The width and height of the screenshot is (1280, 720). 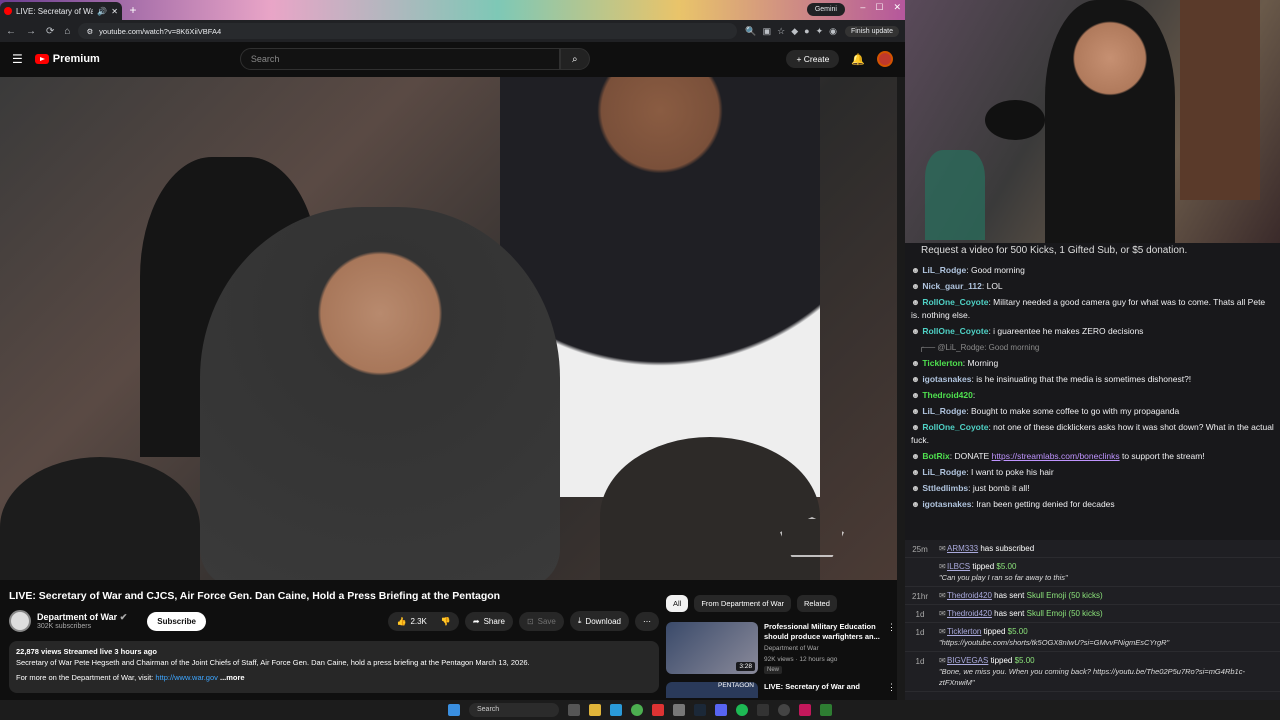 What do you see at coordinates (11, 31) in the screenshot?
I see `back-icon: ←` at bounding box center [11, 31].